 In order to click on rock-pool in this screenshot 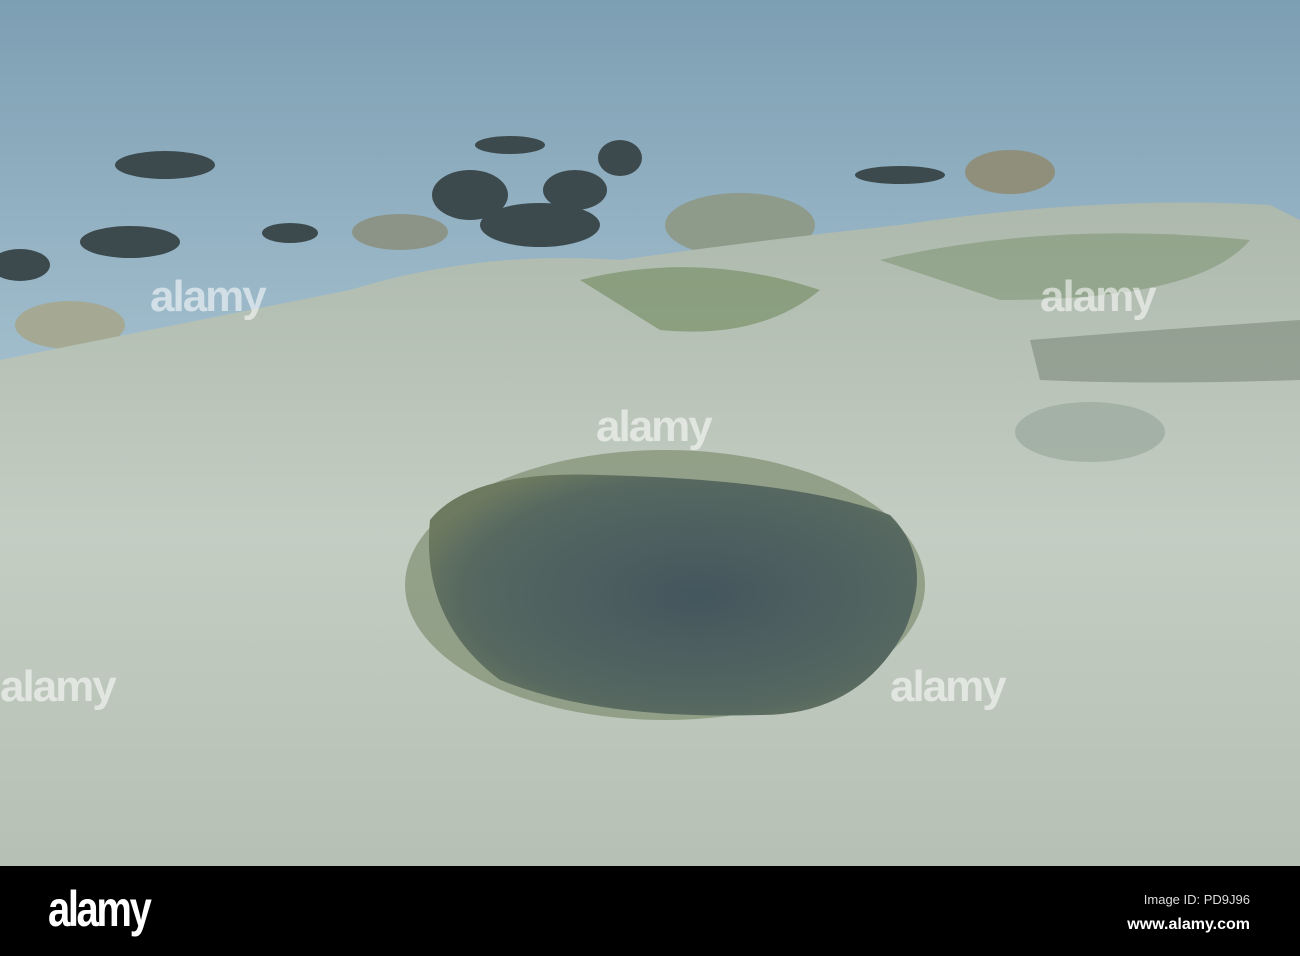, I will do `click(672, 595)`.